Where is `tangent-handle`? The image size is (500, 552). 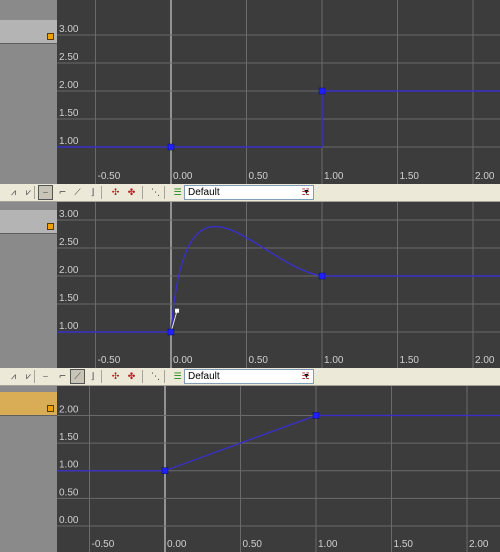 tangent-handle is located at coordinates (177, 310).